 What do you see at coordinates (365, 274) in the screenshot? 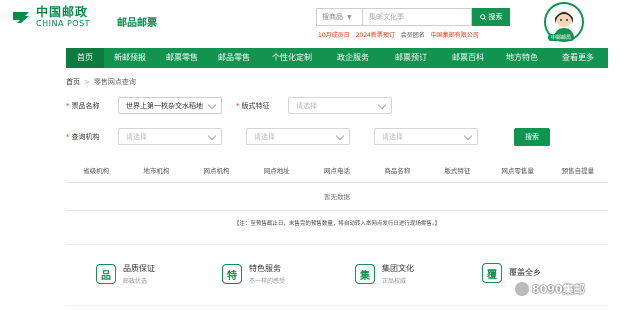
I see `group-culture-icon: 集` at bounding box center [365, 274].